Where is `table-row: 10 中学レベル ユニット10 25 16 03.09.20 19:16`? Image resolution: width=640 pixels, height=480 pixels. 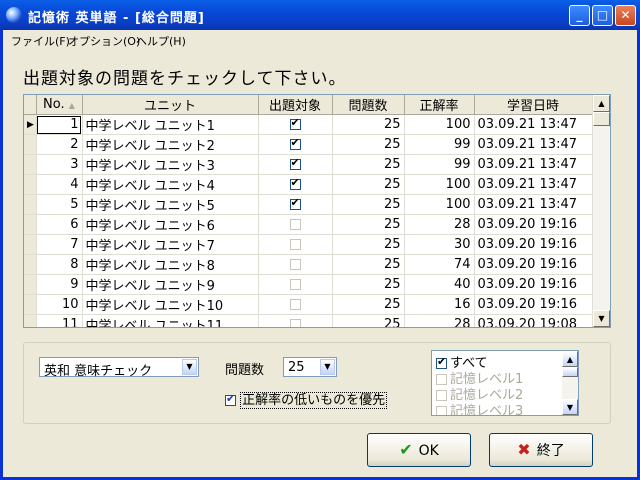
table-row: 10 中学レベル ユニット10 25 16 03.09.20 19:16 is located at coordinates (308, 304).